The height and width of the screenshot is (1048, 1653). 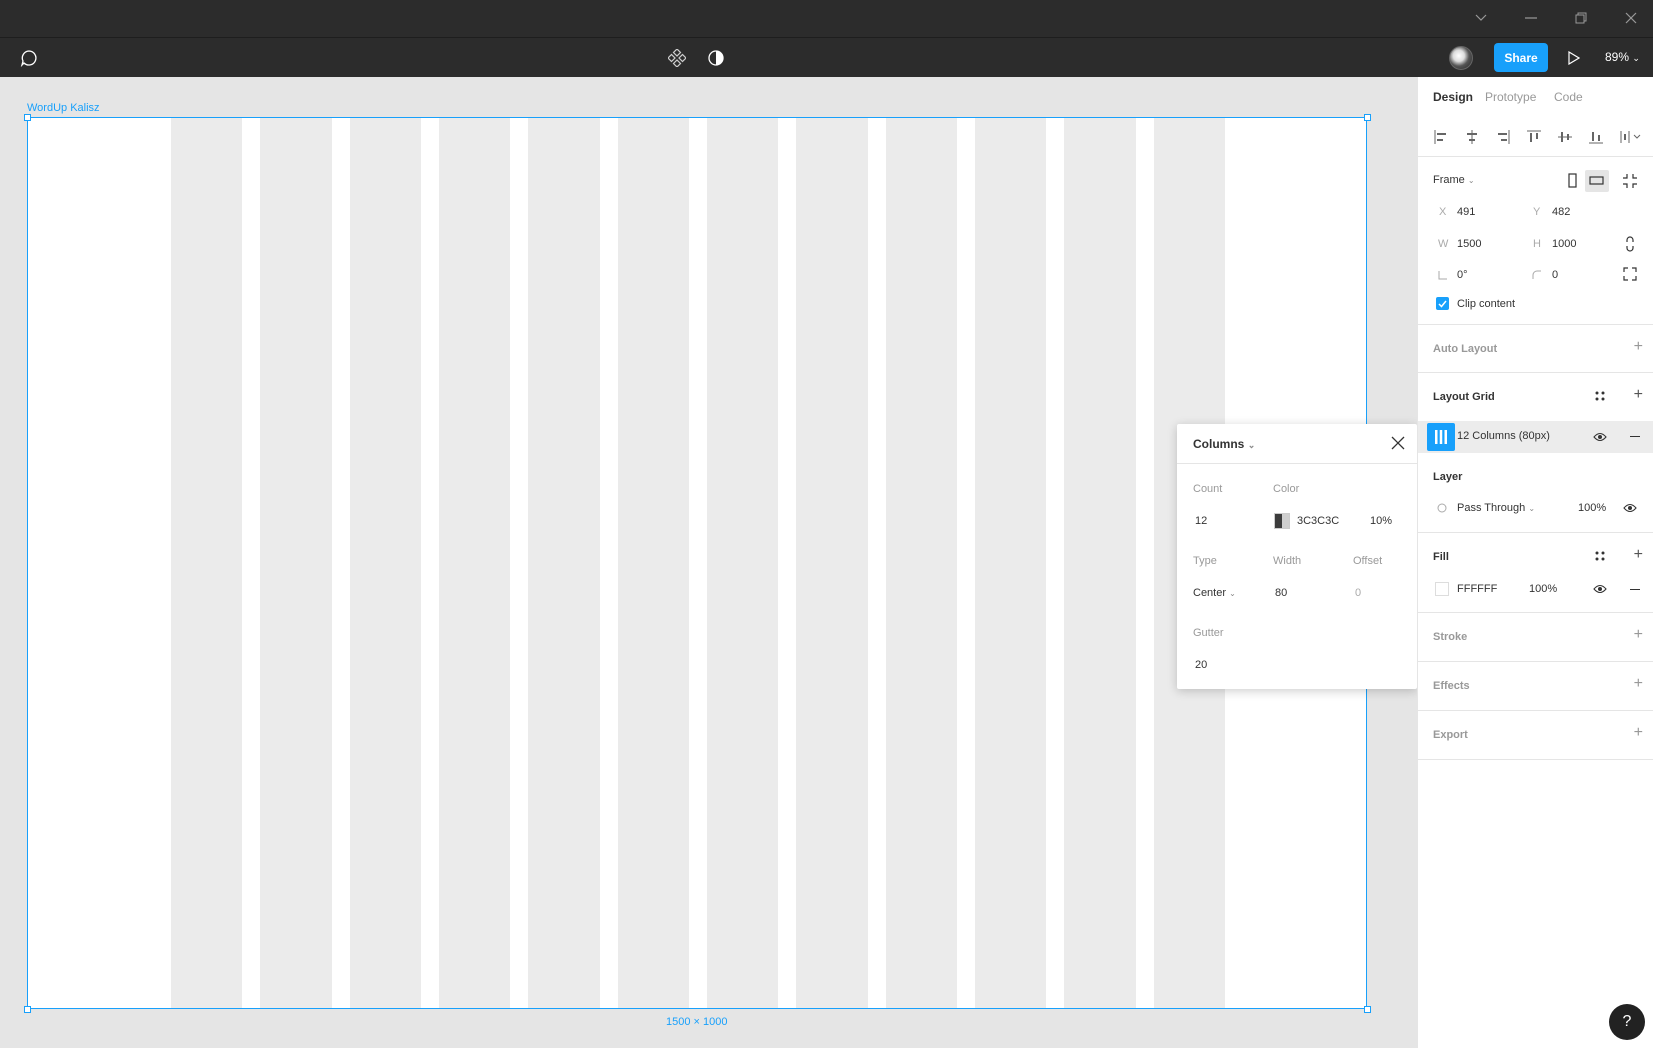 I want to click on align-bottom-icon, so click(x=1596, y=137).